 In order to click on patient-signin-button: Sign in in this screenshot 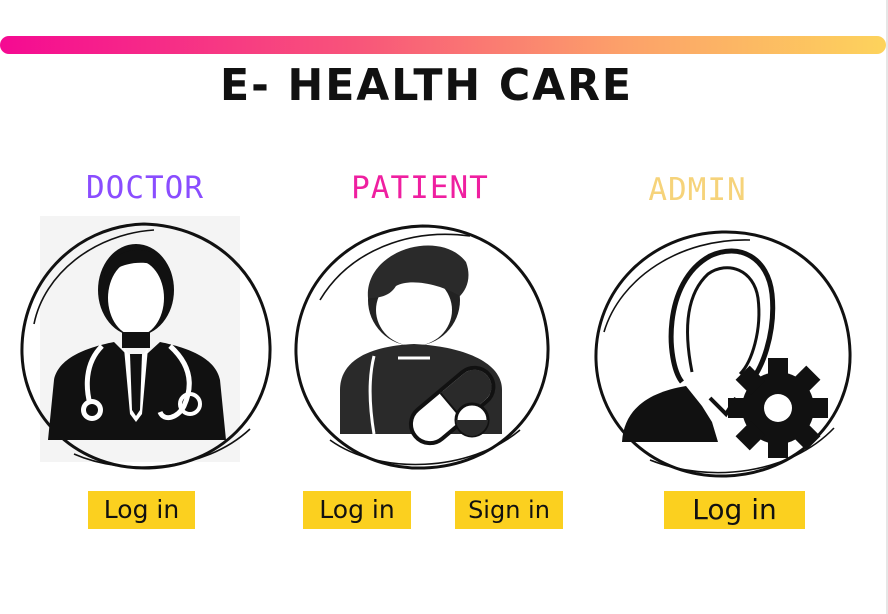, I will do `click(509, 510)`.